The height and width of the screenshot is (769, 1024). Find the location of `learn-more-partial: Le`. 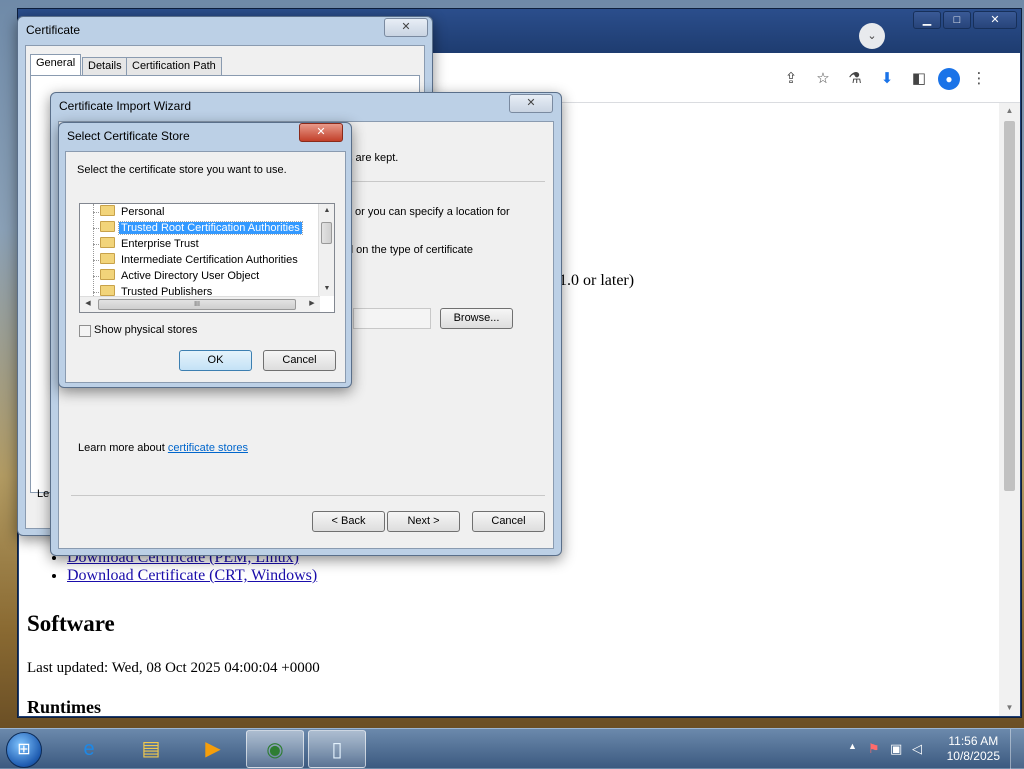

learn-more-partial: Le is located at coordinates (43, 494).